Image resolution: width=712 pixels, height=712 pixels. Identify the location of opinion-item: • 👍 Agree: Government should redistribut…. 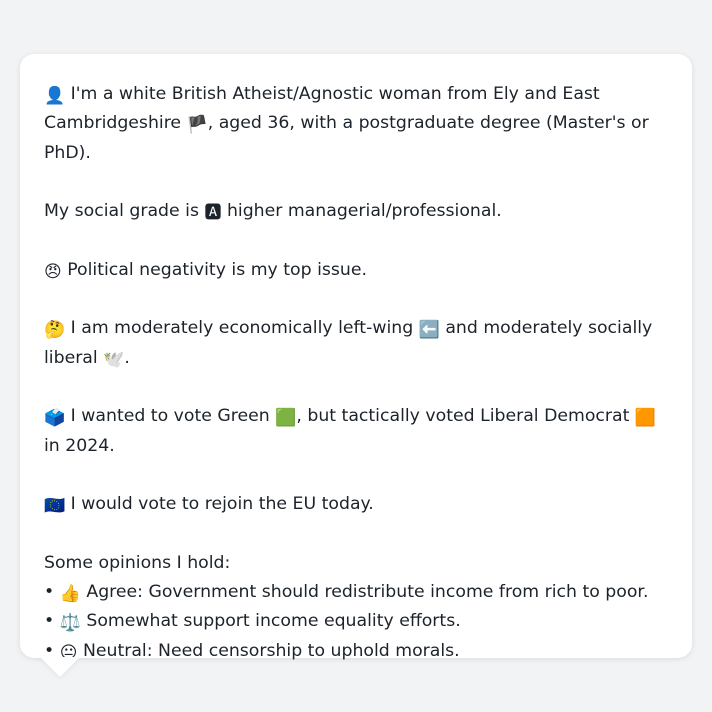
(356, 592).